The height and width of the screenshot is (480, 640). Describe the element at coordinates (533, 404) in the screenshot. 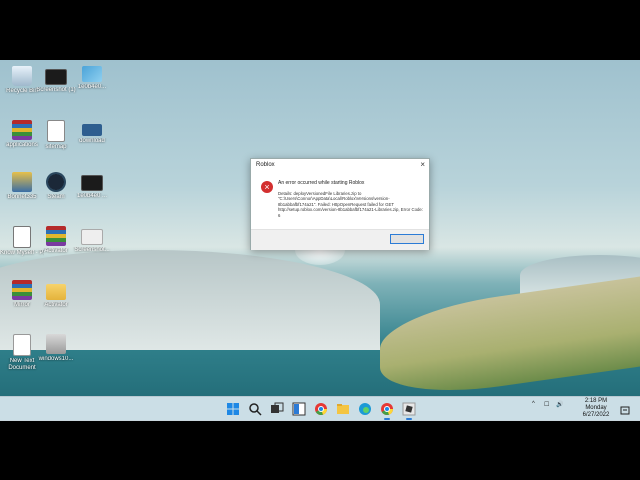

I see `tray-chevron-icon: ^` at that location.